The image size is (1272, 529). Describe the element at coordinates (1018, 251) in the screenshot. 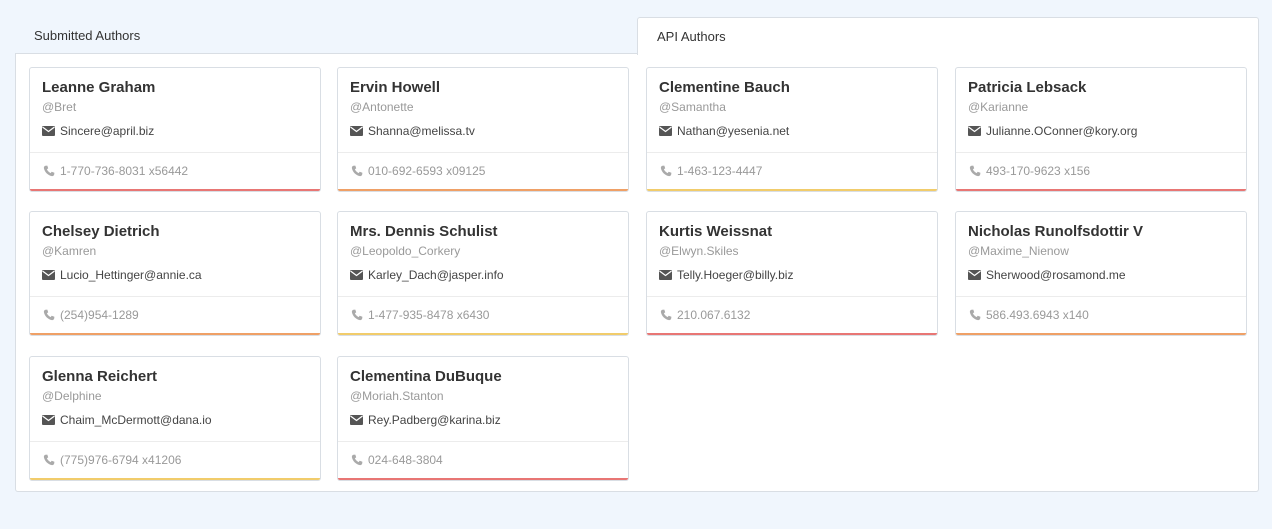

I see `author-username: @Maxime_Nienow` at that location.